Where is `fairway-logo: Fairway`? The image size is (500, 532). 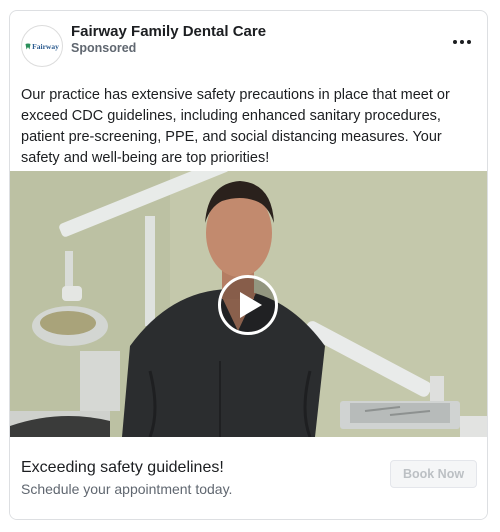
fairway-logo: Fairway is located at coordinates (42, 46).